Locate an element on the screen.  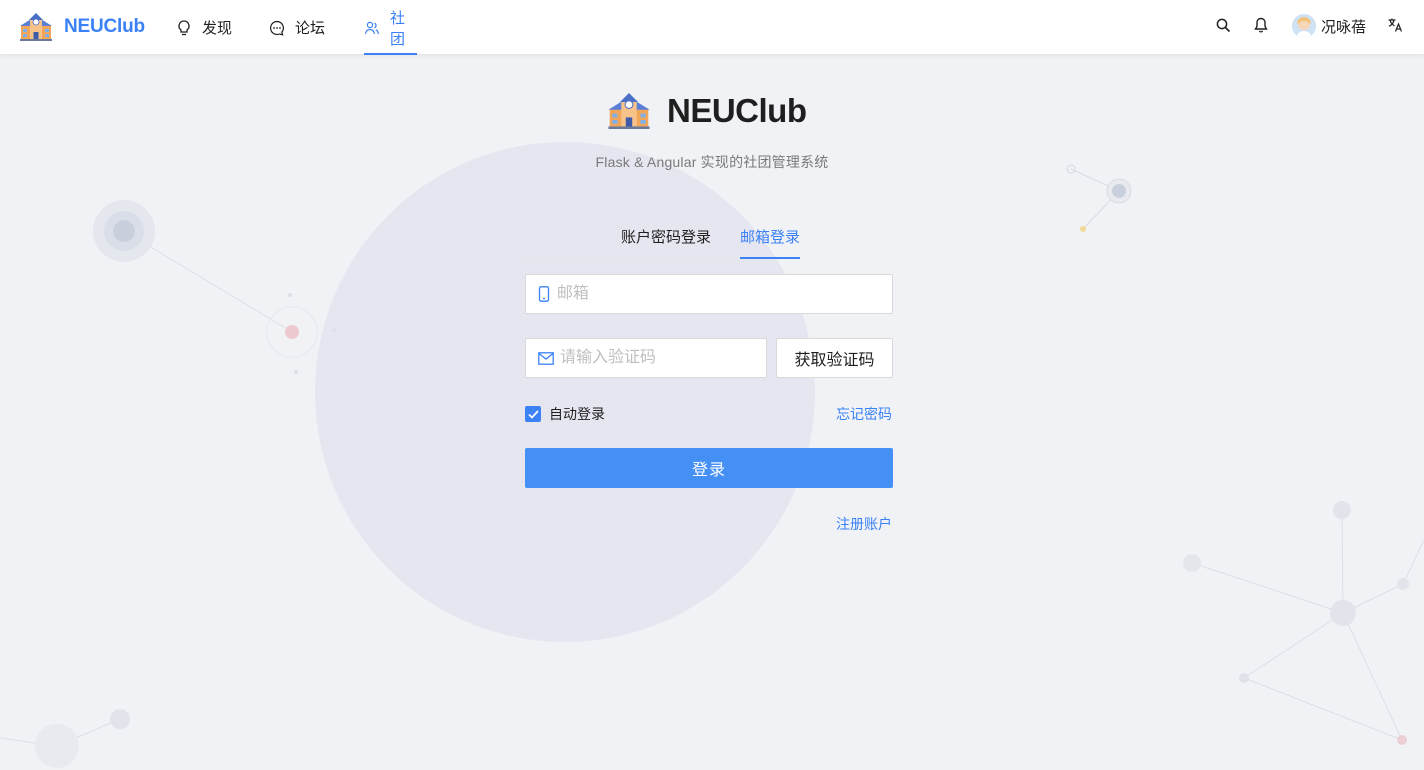
bulb-icon is located at coordinates (184, 27).